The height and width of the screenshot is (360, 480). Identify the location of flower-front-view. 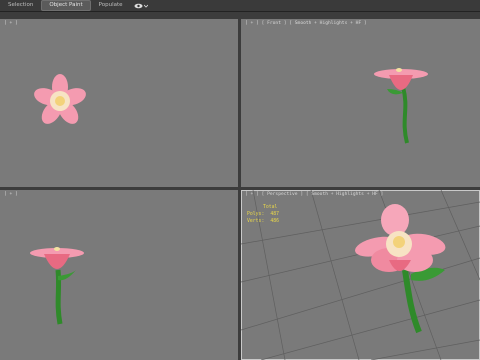
(401, 106).